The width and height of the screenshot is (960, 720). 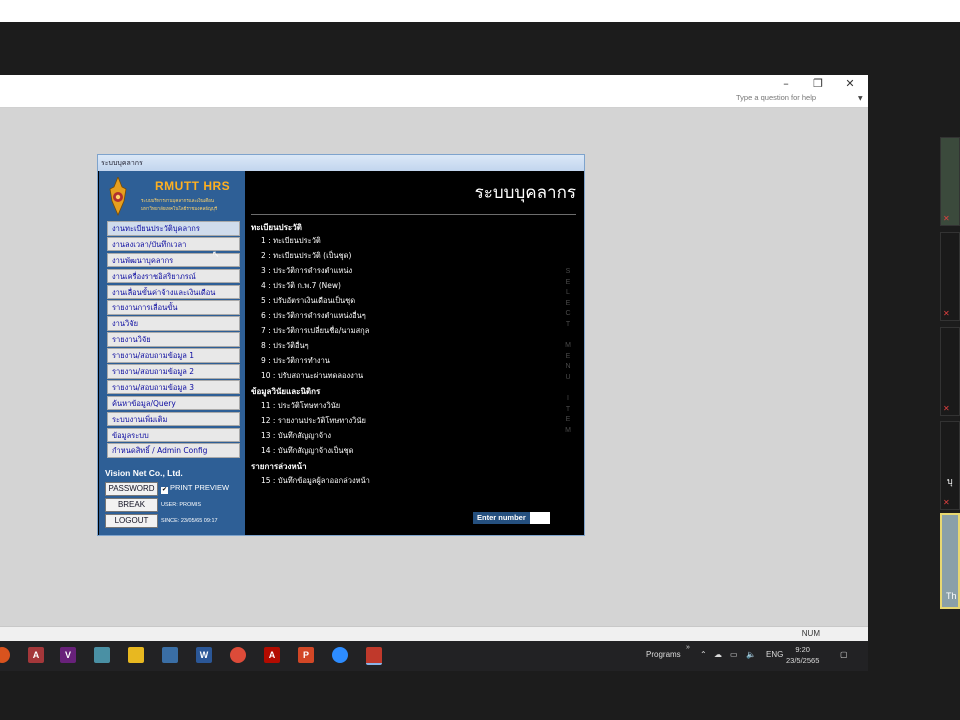 I want to click on option-item: 11 : ประวัติโทษทางวินัย, so click(x=300, y=406).